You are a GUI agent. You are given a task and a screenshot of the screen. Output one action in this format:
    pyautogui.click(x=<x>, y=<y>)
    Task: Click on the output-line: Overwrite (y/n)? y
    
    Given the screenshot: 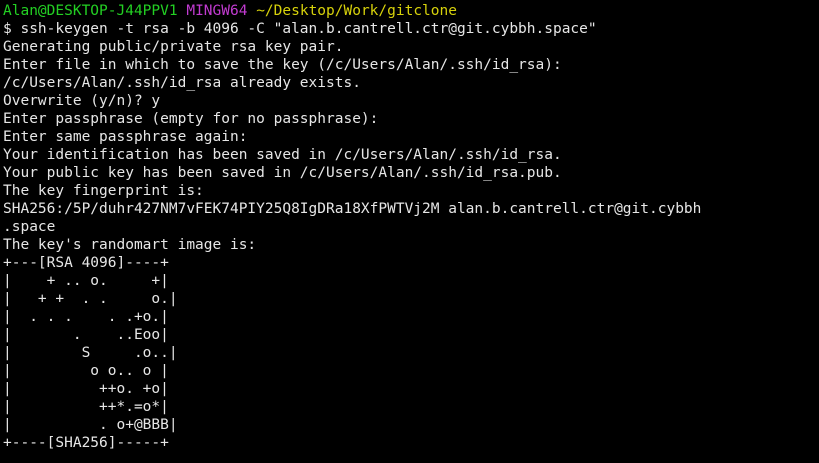 What is the action you would take?
    pyautogui.click(x=82, y=101)
    